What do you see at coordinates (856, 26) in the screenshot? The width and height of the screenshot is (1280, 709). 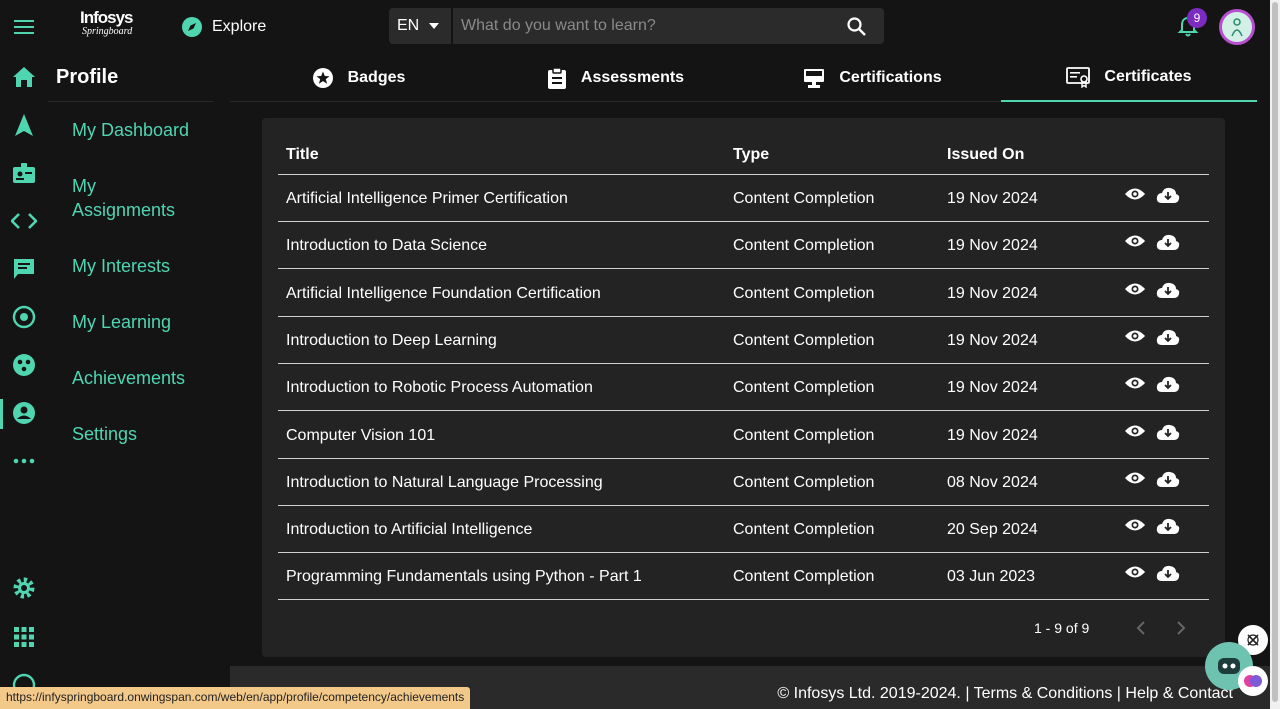 I see `search-icon` at bounding box center [856, 26].